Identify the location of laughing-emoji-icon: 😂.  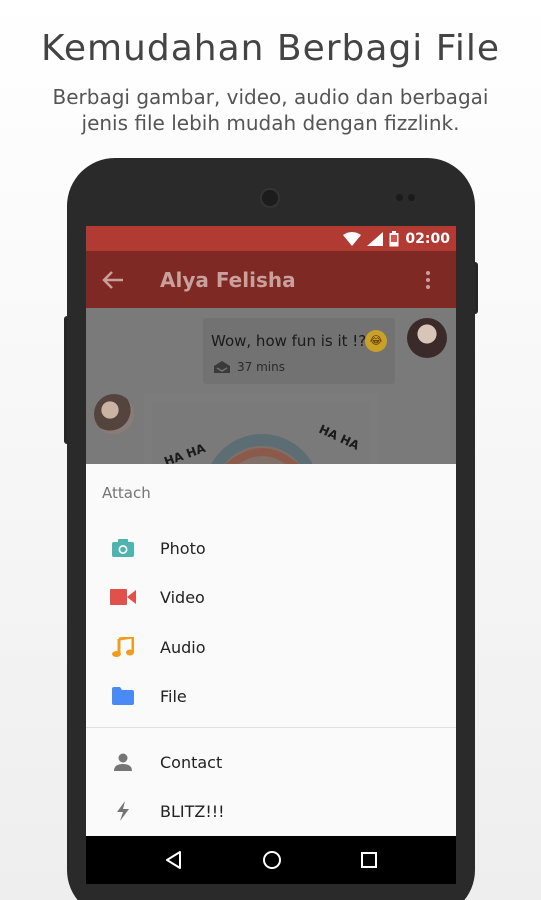
(376, 341).